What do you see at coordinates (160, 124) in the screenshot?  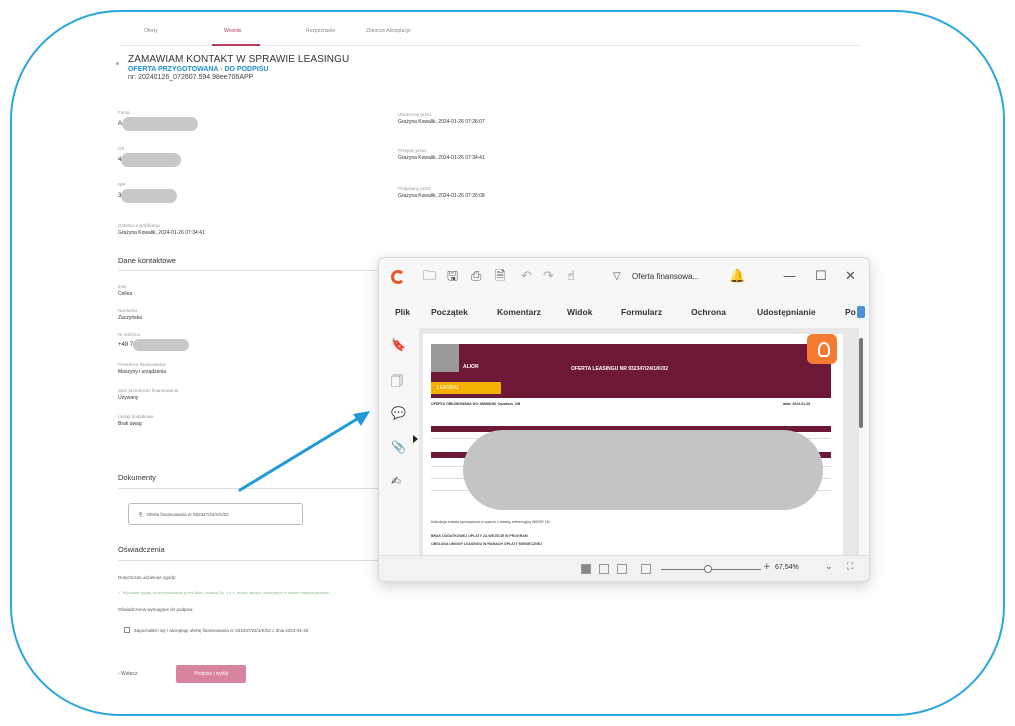 I see `masked-company` at bounding box center [160, 124].